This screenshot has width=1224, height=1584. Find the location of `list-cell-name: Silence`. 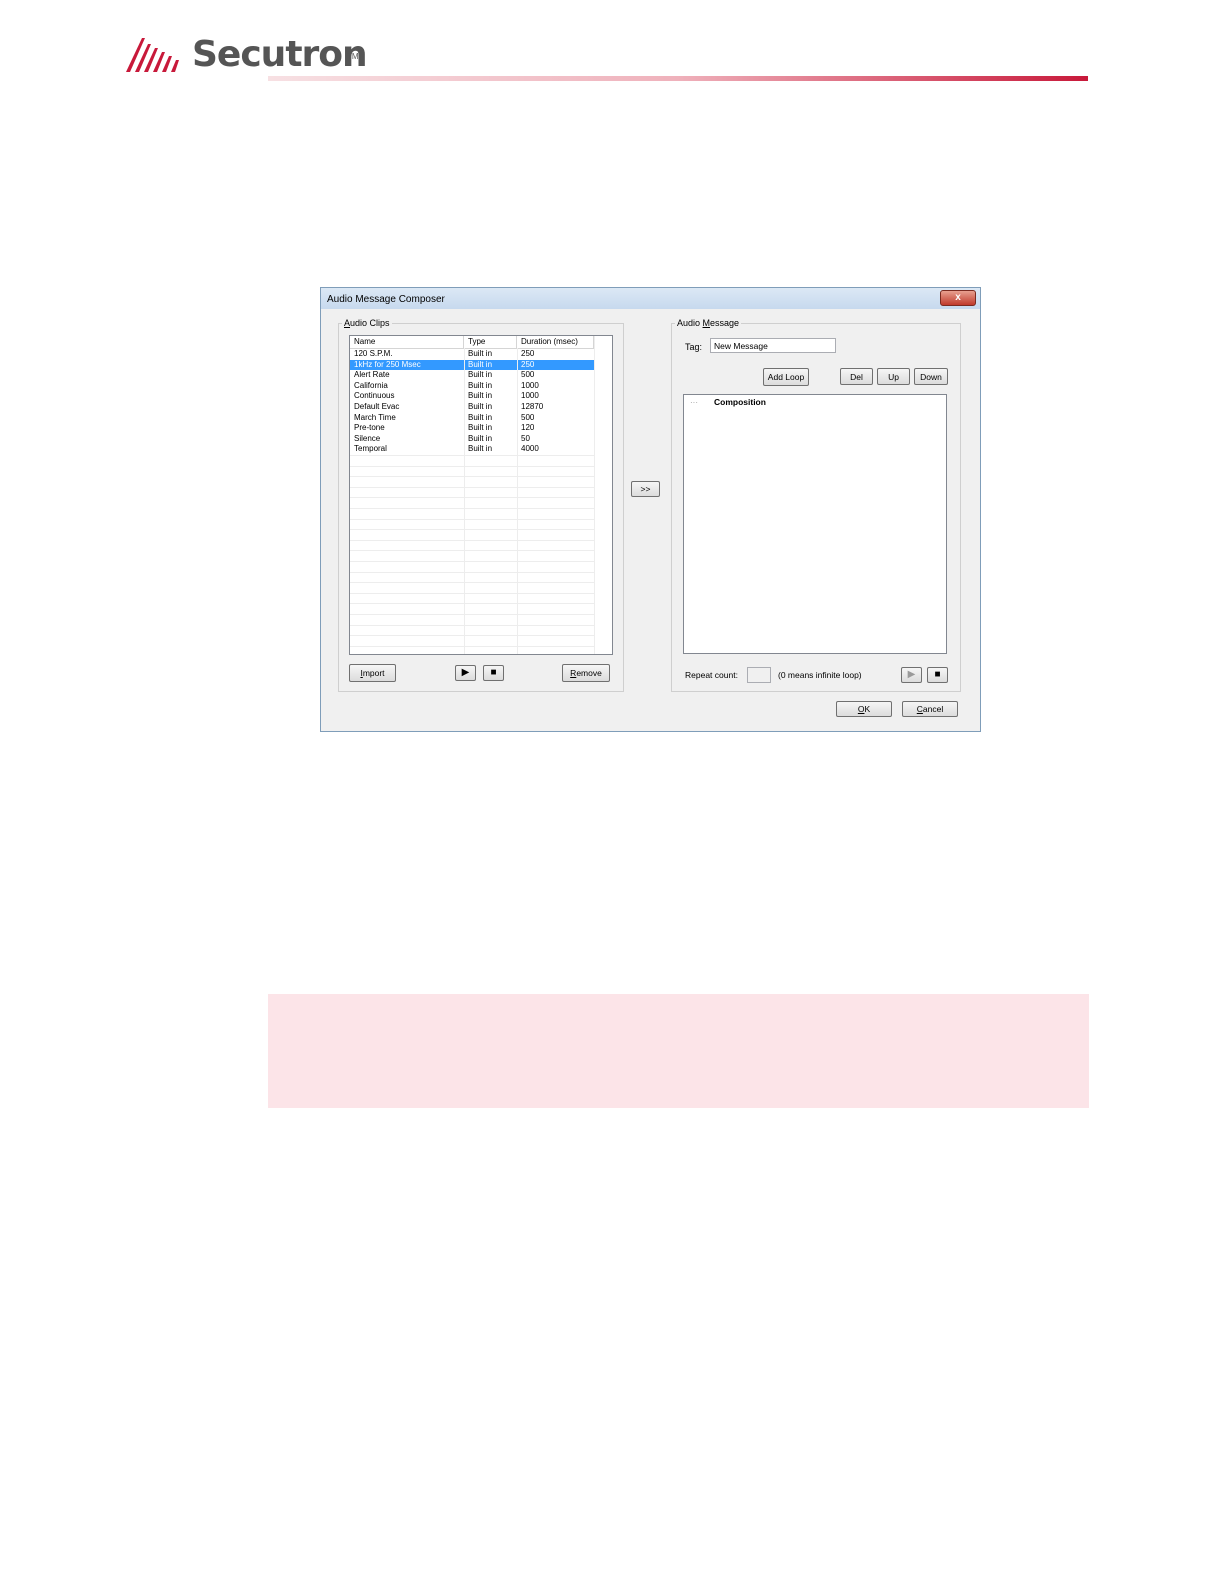

list-cell-name: Silence is located at coordinates (367, 438).